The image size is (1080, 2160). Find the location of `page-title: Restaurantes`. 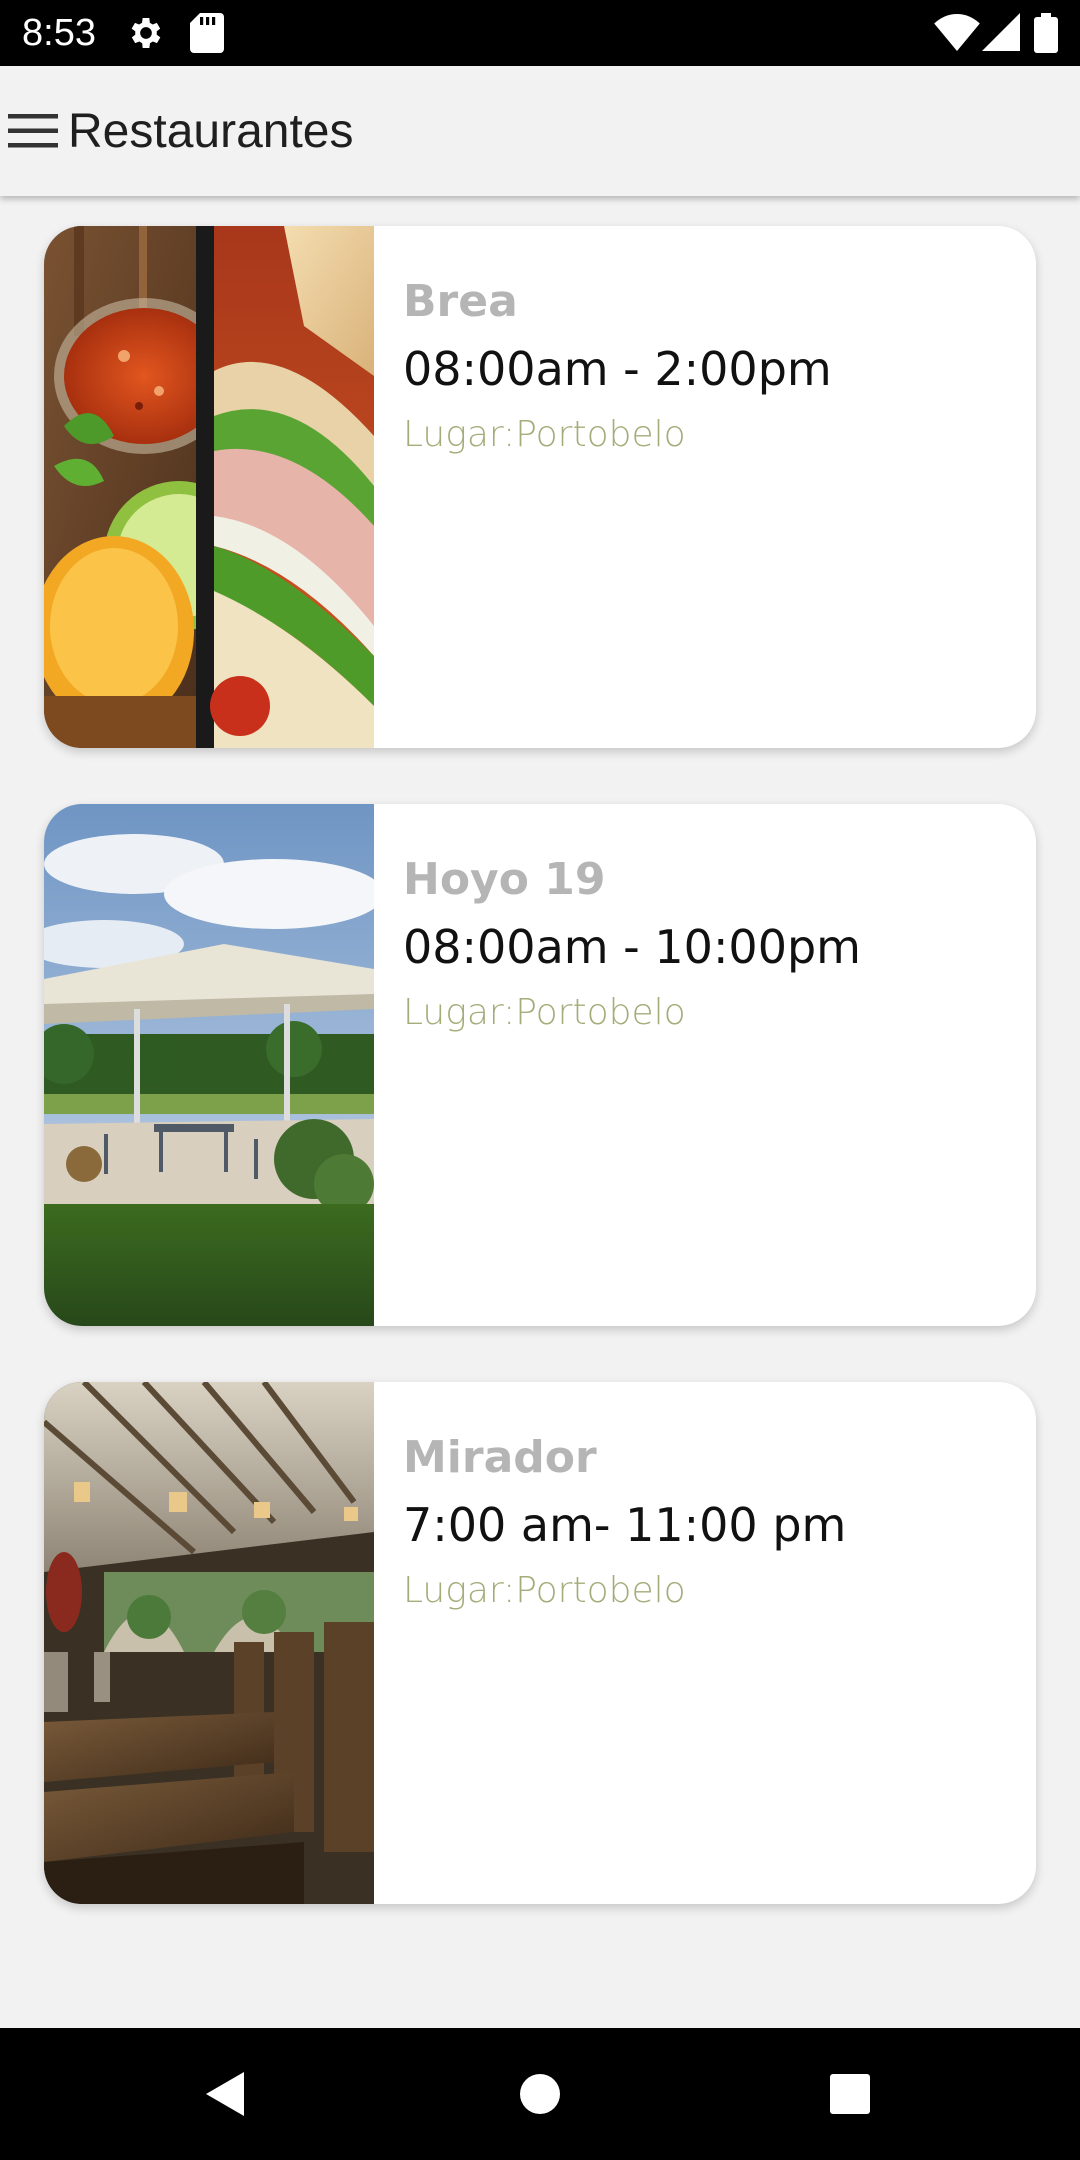

page-title: Restaurantes is located at coordinates (211, 131).